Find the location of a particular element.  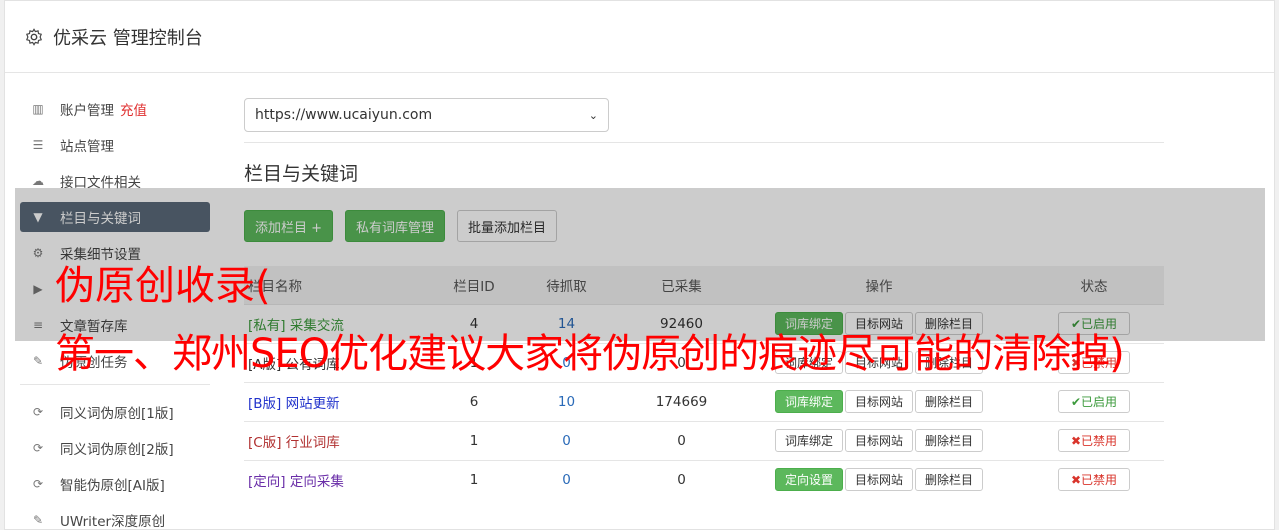

sidebar-item-label: UWriter深度原创 is located at coordinates (113, 522).